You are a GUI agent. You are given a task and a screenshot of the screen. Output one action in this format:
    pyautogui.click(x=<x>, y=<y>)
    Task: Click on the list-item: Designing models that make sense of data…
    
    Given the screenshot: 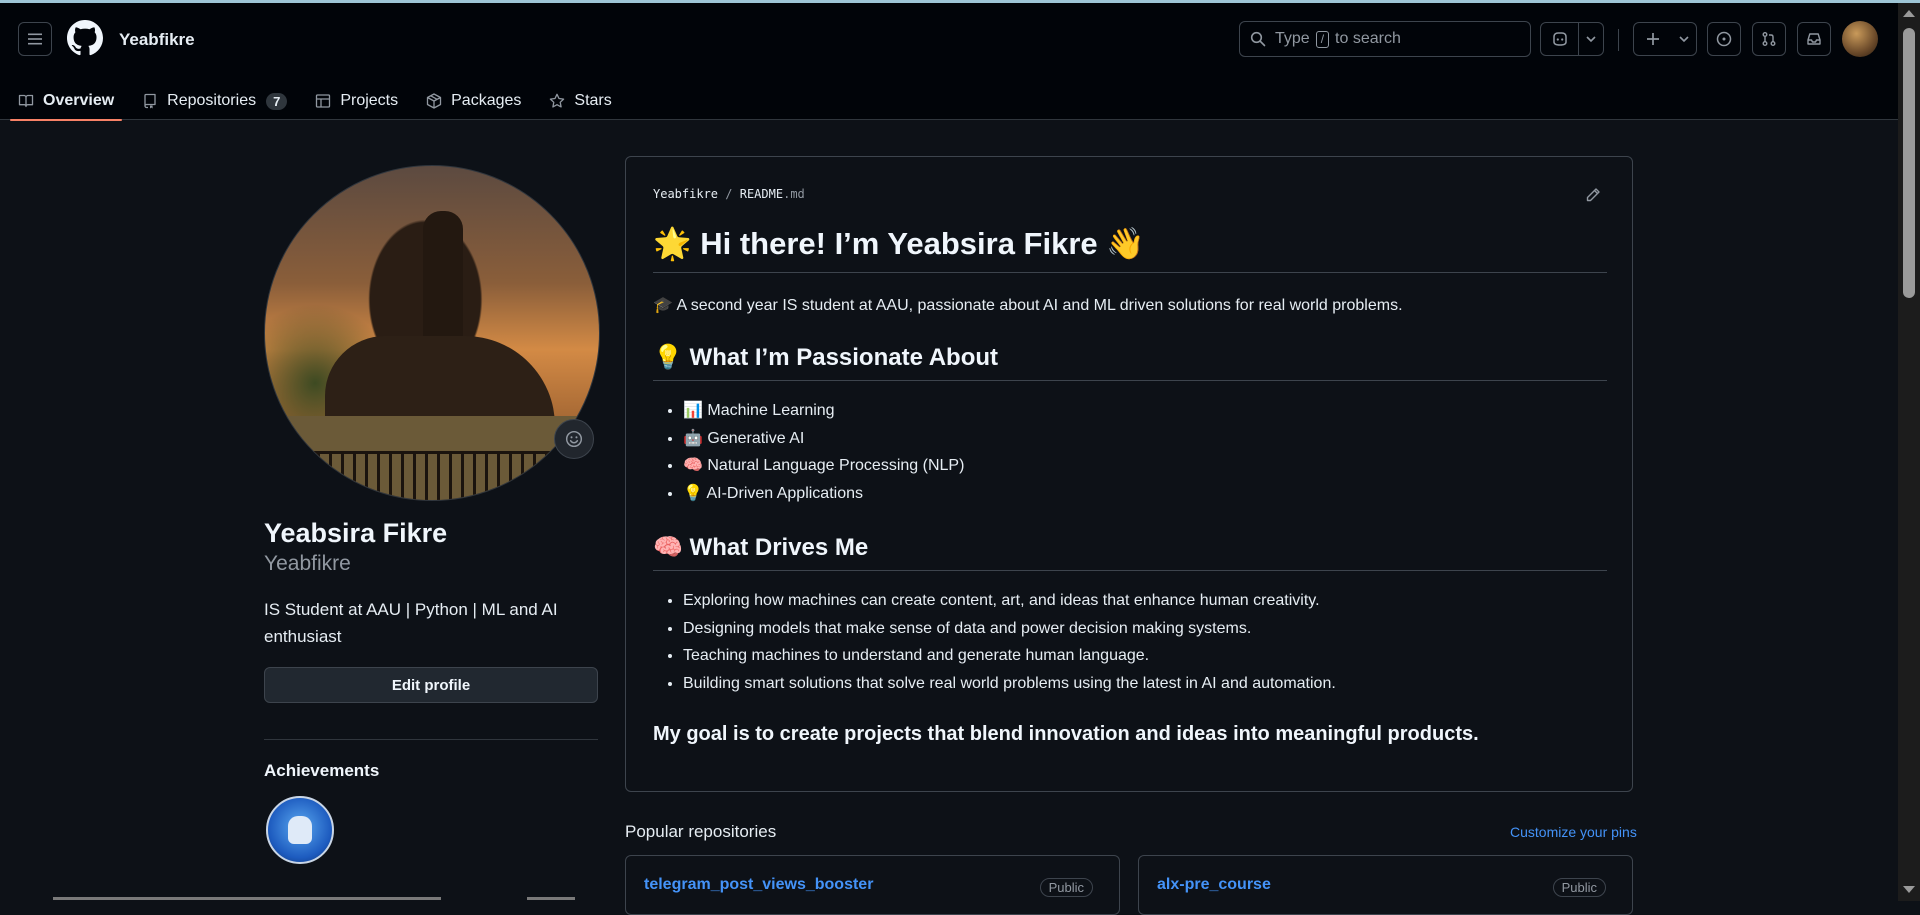 What is the action you would take?
    pyautogui.click(x=1009, y=631)
    